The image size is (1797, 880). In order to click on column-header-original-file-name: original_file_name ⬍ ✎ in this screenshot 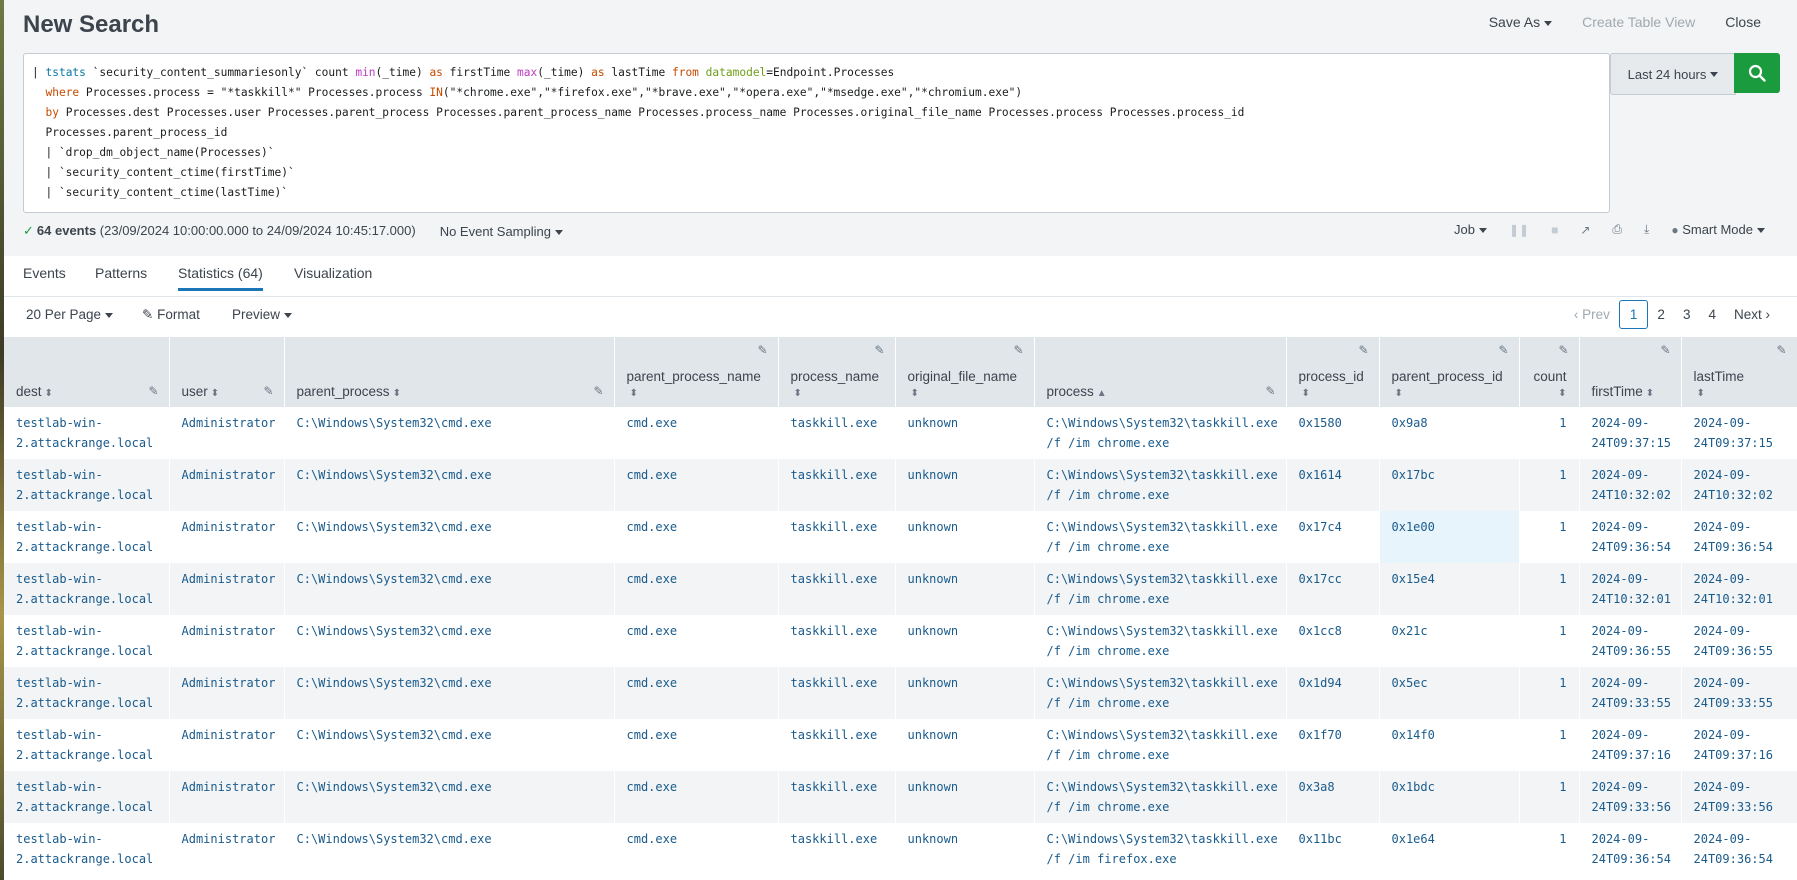, I will do `click(965, 372)`.